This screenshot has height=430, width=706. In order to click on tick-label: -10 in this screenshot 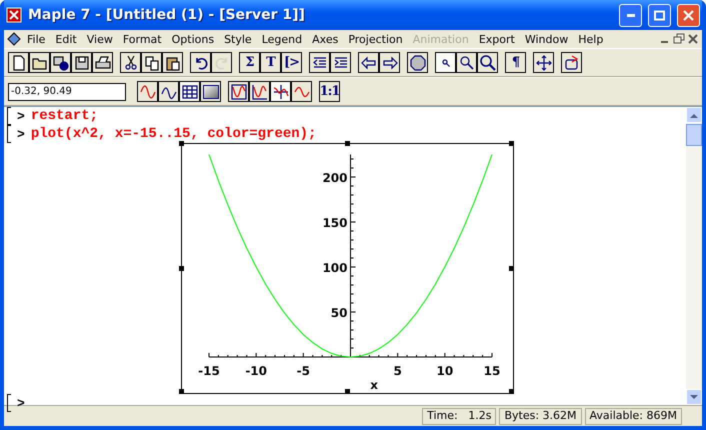, I will do `click(256, 371)`.